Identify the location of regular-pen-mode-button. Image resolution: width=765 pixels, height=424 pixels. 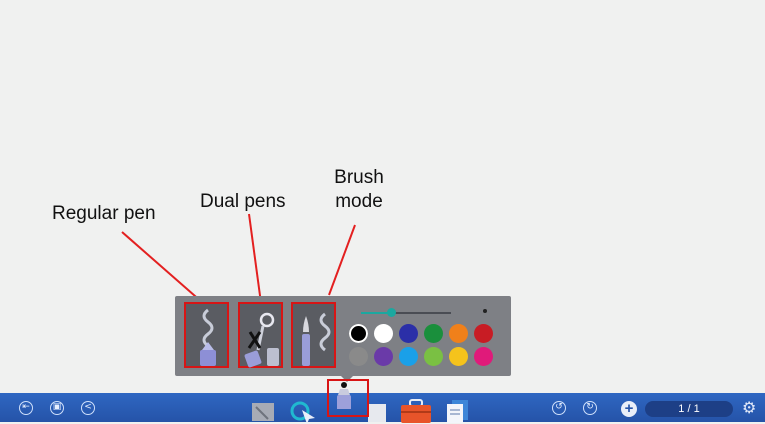
(206, 335).